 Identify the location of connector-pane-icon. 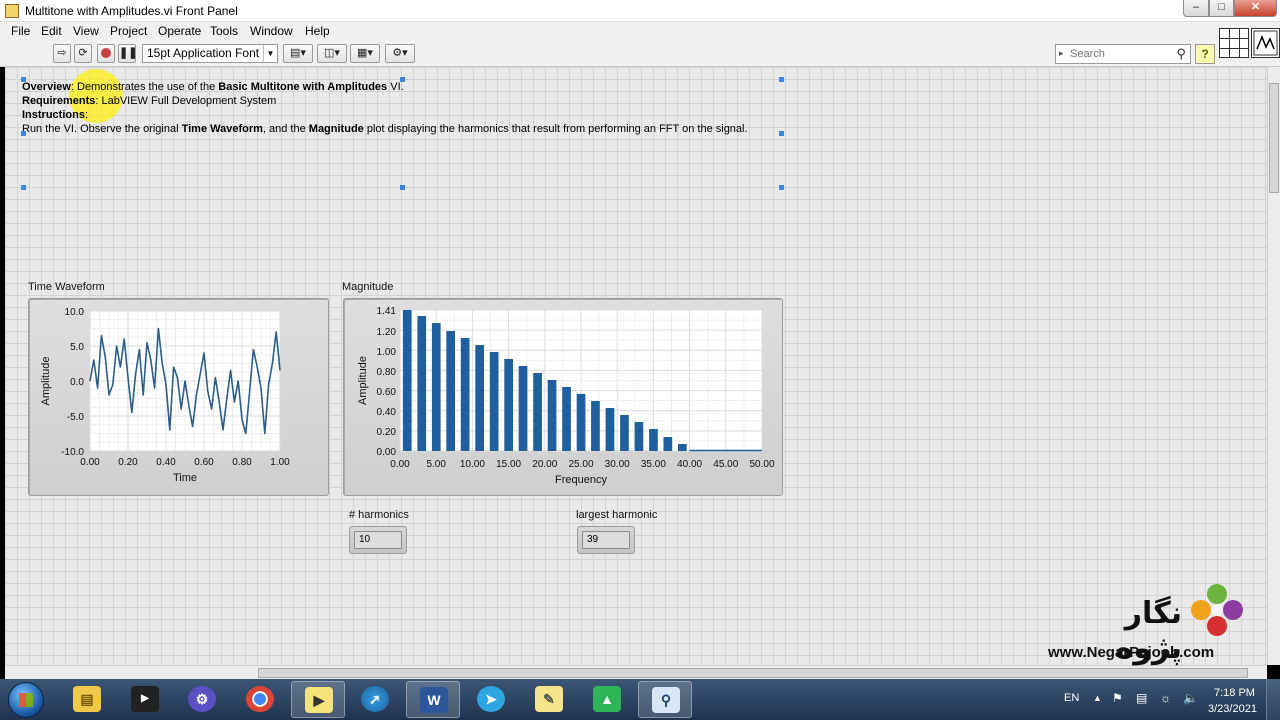
(1234, 43).